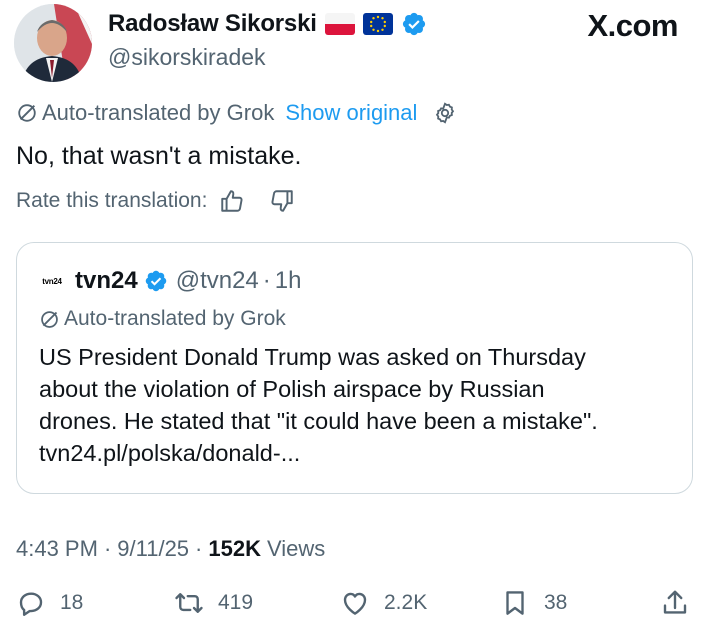 This screenshot has height=636, width=708. What do you see at coordinates (217, 281) in the screenshot?
I see `quoted-author-handle: @tvn24` at bounding box center [217, 281].